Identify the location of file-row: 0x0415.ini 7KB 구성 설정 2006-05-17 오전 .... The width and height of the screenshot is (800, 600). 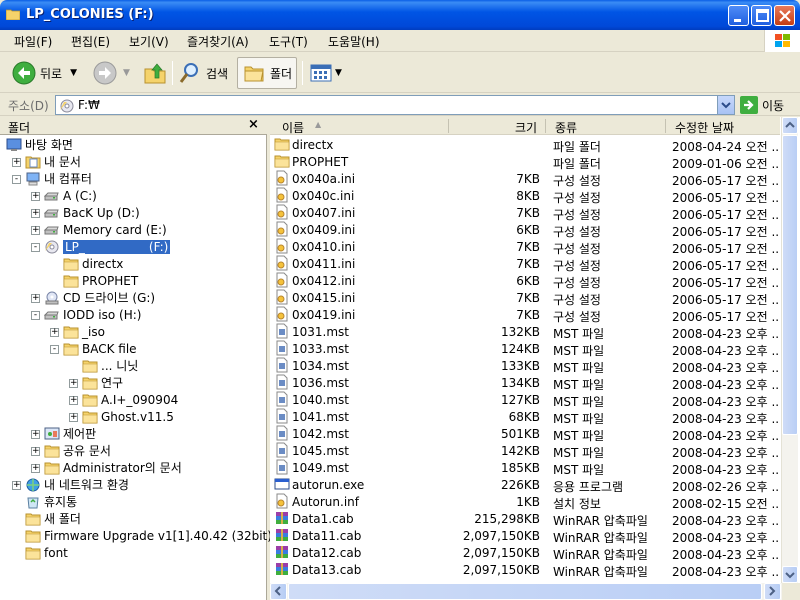
(525, 298).